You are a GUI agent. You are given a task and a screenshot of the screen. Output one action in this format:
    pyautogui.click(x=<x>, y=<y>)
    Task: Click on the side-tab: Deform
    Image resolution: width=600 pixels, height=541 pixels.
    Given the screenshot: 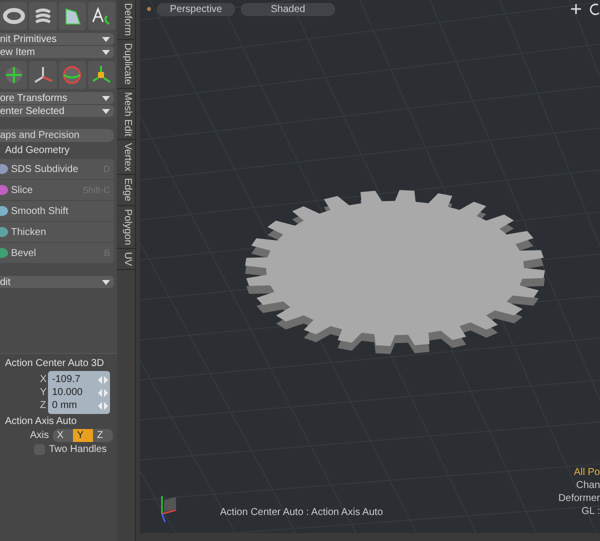 What is the action you would take?
    pyautogui.click(x=126, y=20)
    